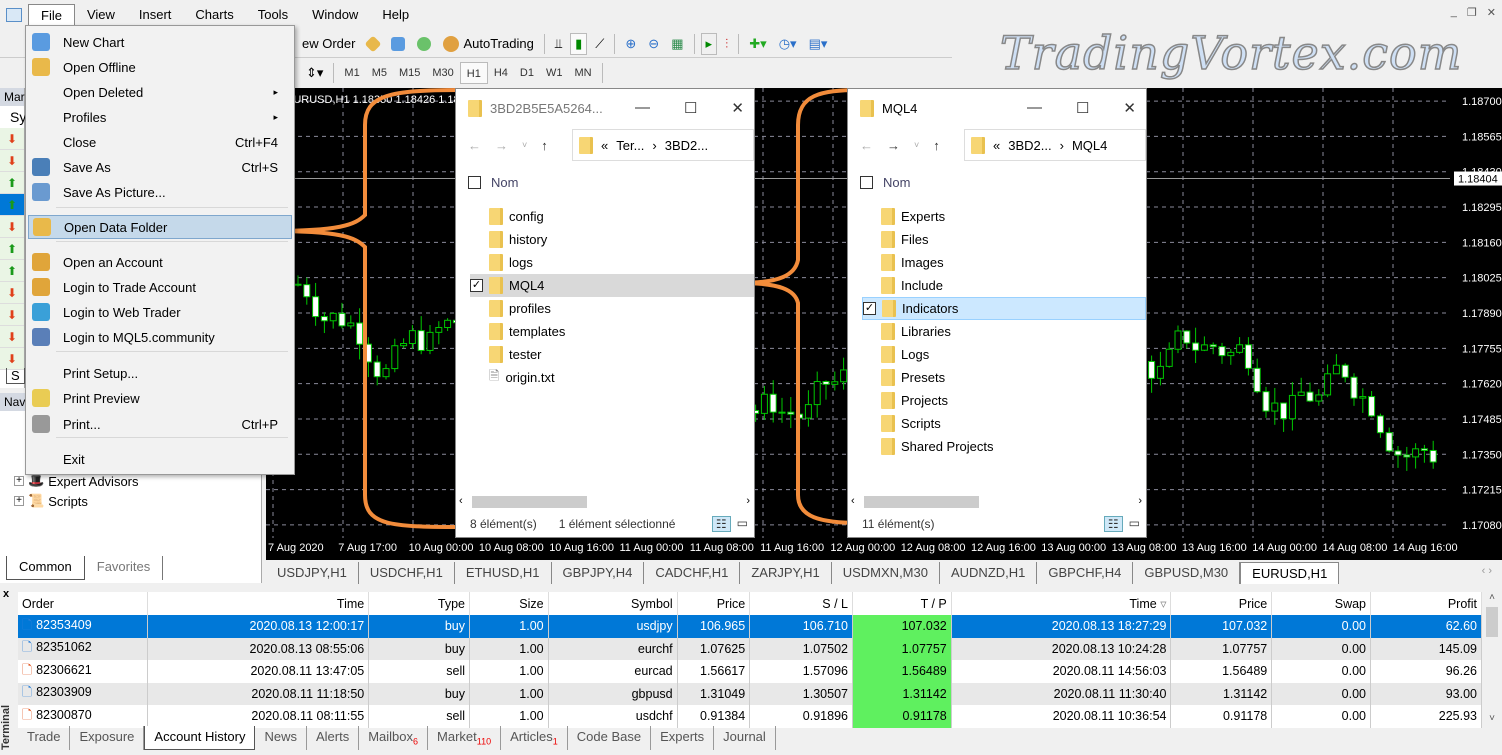 This screenshot has width=1502, height=755. What do you see at coordinates (612, 331) in the screenshot?
I see `file-item: templates` at bounding box center [612, 331].